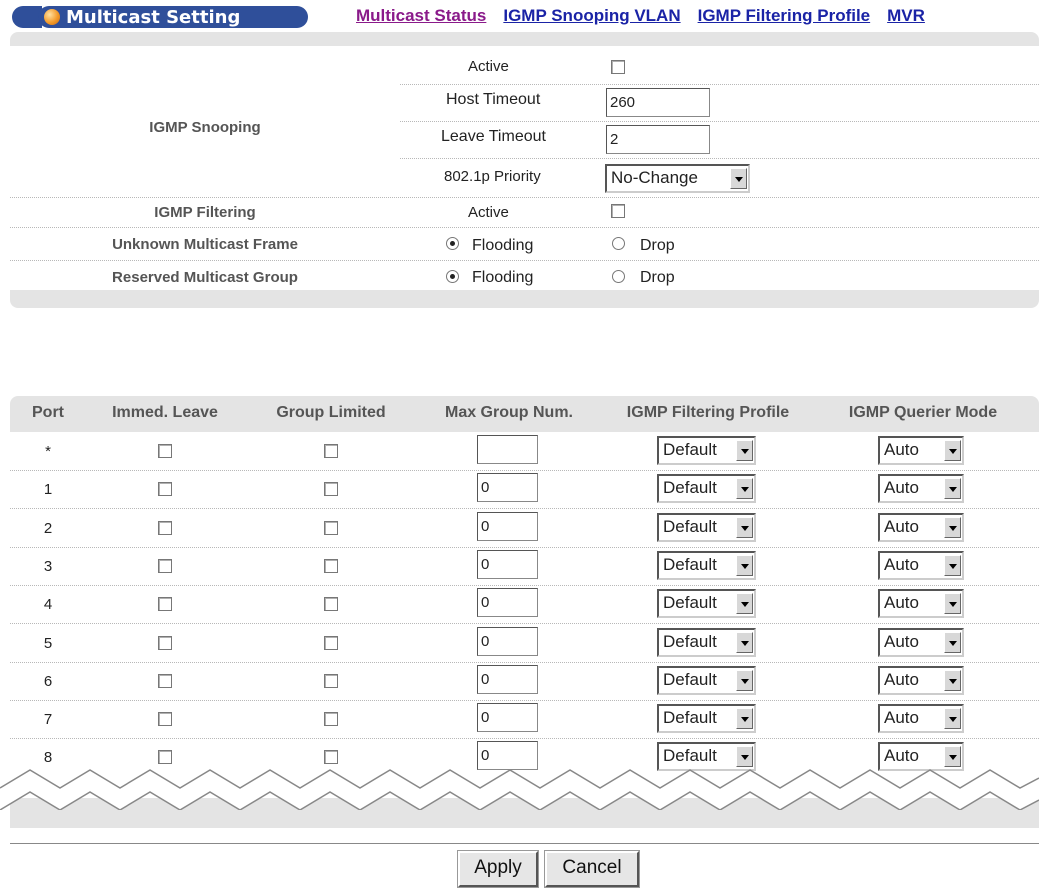 This screenshot has width=1039, height=896. Describe the element at coordinates (452, 276) in the screenshot. I see `reserved-flooding-radio` at that location.